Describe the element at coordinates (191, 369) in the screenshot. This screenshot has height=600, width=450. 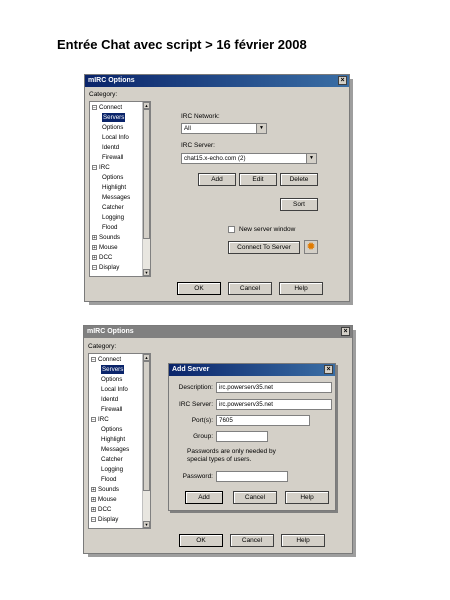
I see `dialog-title: Add Server` at that location.